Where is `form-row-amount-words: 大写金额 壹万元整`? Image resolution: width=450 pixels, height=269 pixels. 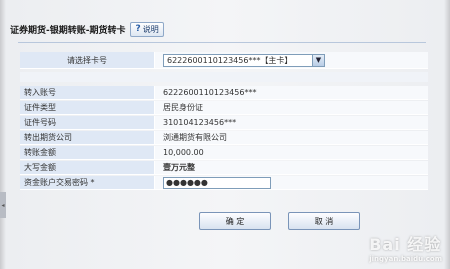 form-row-amount-words: 大写金额 壹万元整 is located at coordinates (224, 168).